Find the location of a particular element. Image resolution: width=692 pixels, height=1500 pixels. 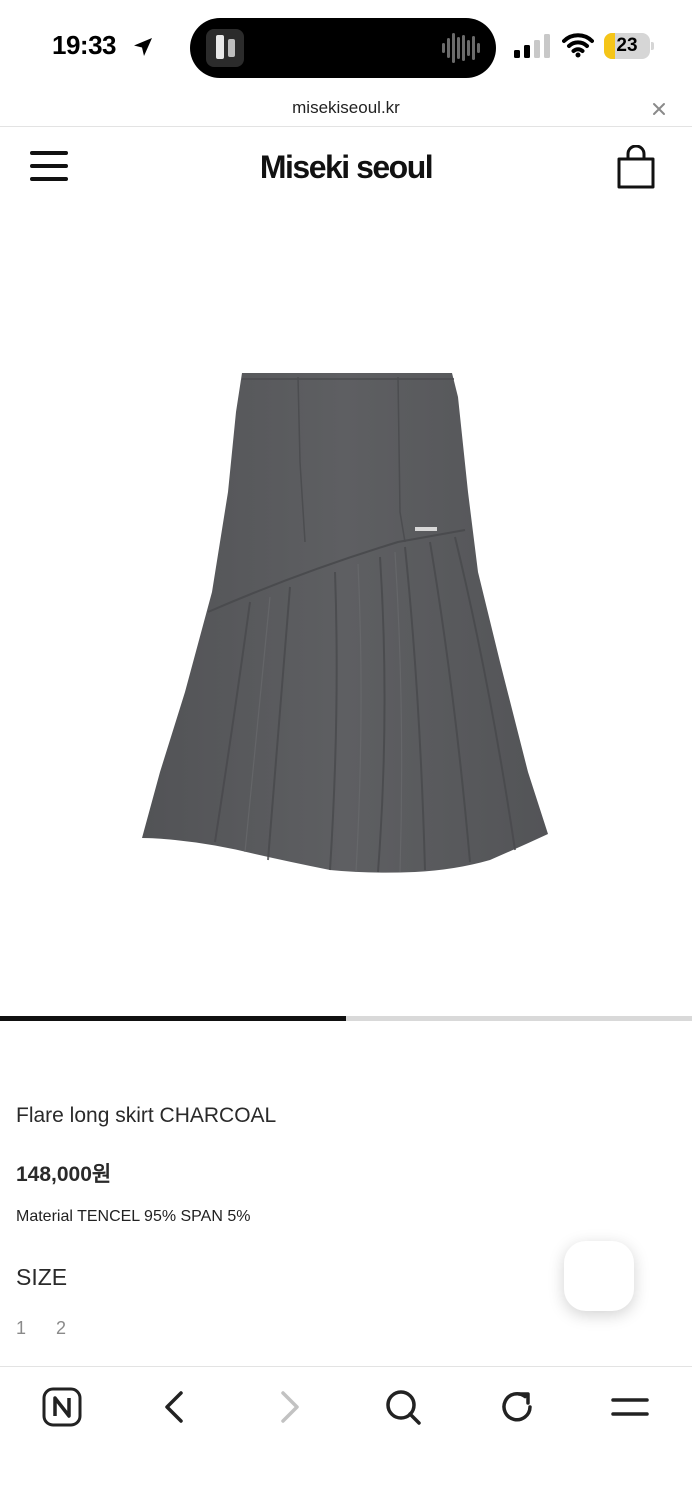

floating-chat-button is located at coordinates (599, 1276).